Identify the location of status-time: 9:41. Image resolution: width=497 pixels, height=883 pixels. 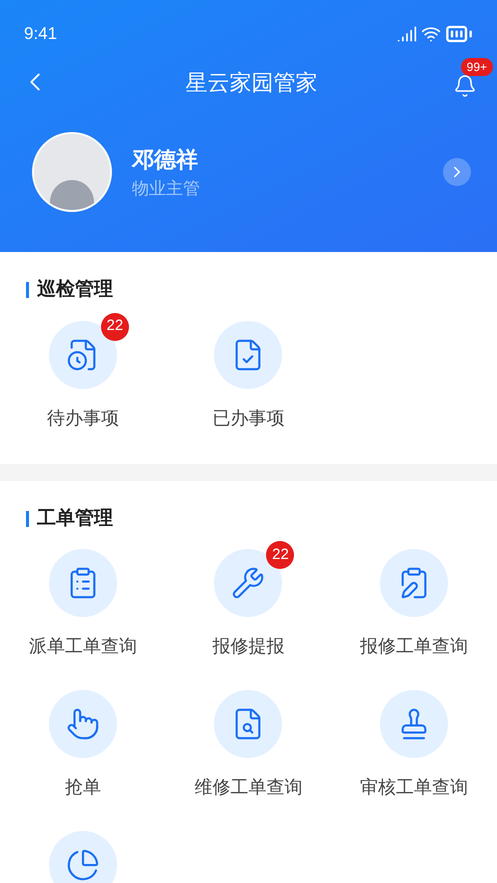
(41, 34).